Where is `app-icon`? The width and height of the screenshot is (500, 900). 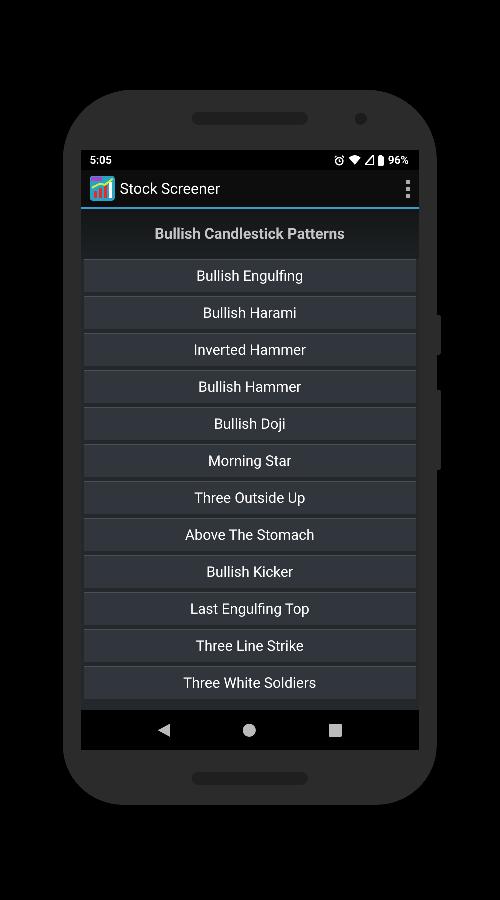
app-icon is located at coordinates (102, 188).